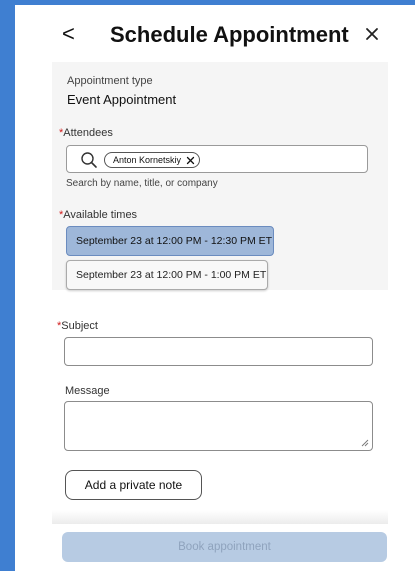  I want to click on book-appointment-button: Book appointment, so click(224, 547).